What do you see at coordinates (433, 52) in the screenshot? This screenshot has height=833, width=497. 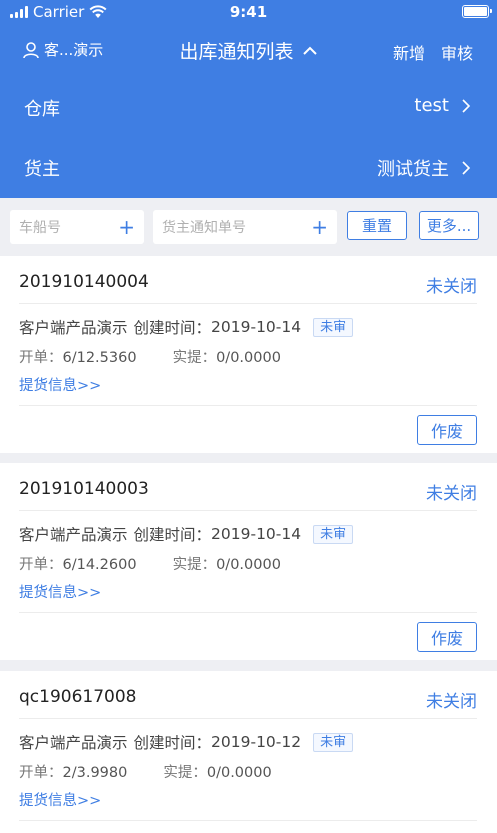 I see `nav-actions: 新增 审核` at bounding box center [433, 52].